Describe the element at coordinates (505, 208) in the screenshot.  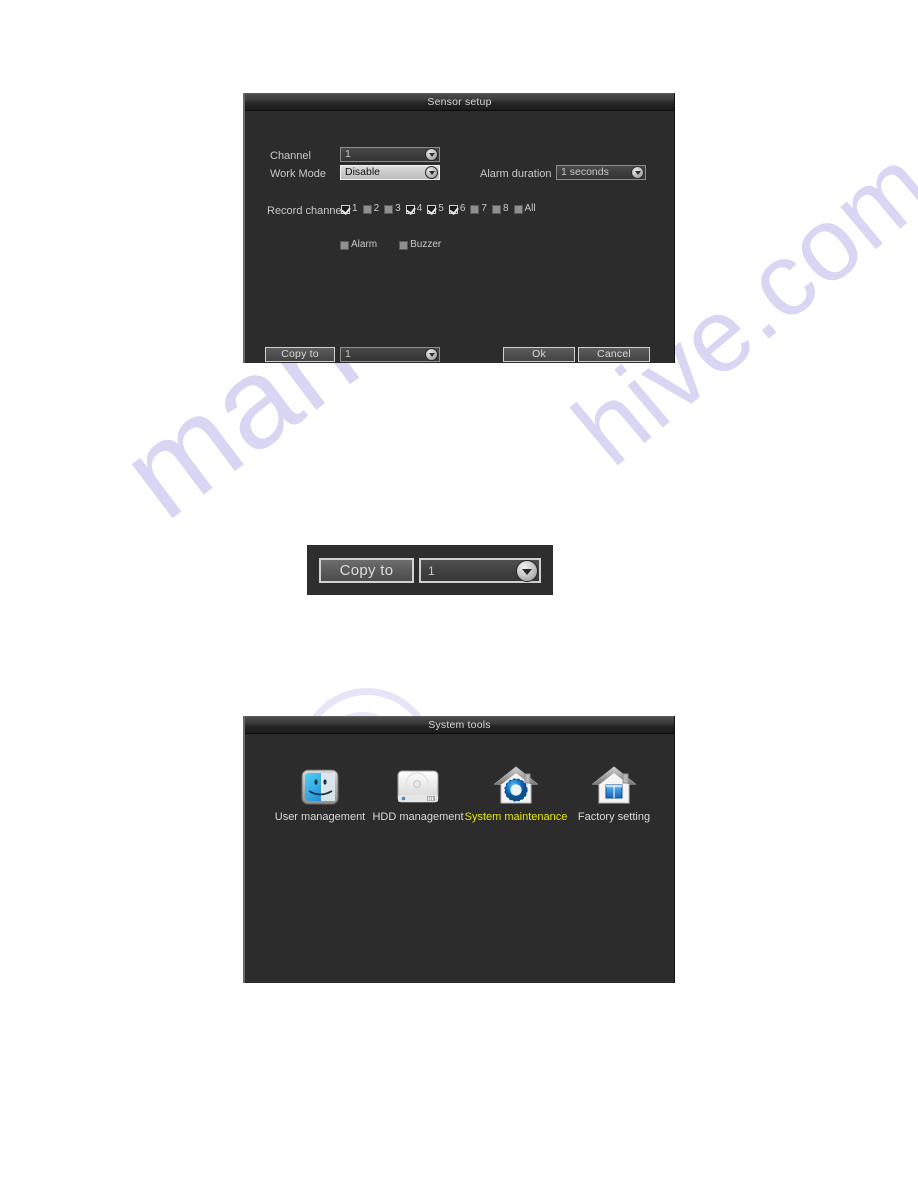
I see `checkbox-label: 8` at that location.